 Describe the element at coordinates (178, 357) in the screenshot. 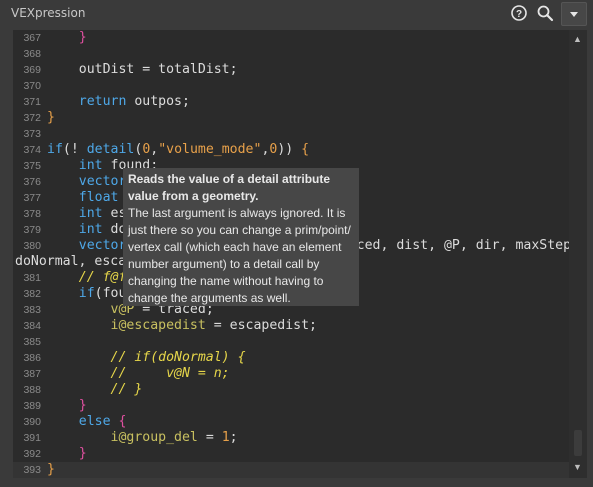

I see `code-token: // if(doNormal) {` at that location.